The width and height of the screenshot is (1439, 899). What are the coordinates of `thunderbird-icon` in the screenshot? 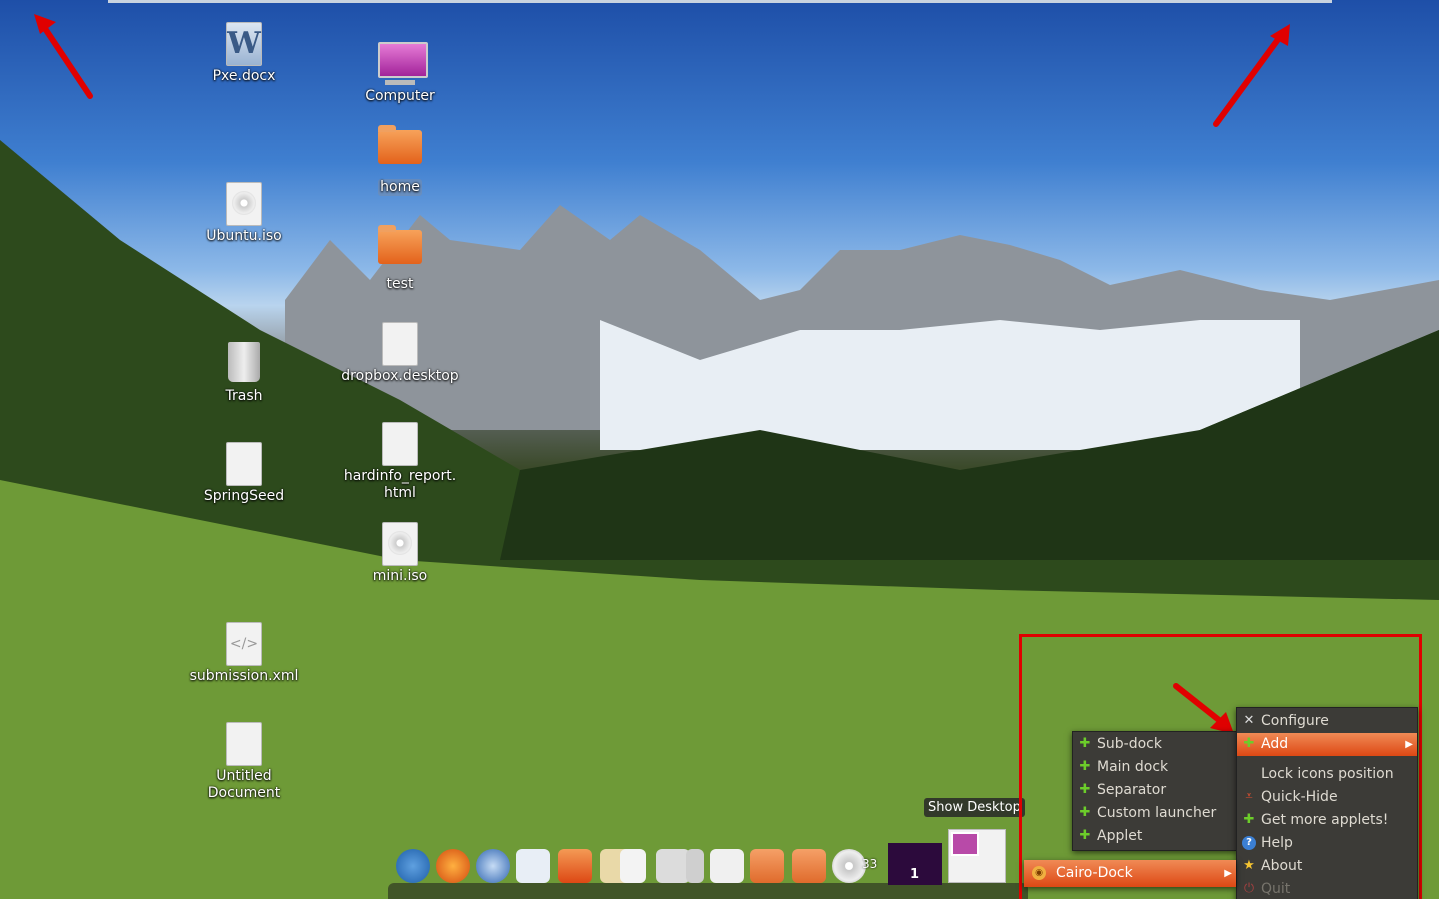 It's located at (493, 866).